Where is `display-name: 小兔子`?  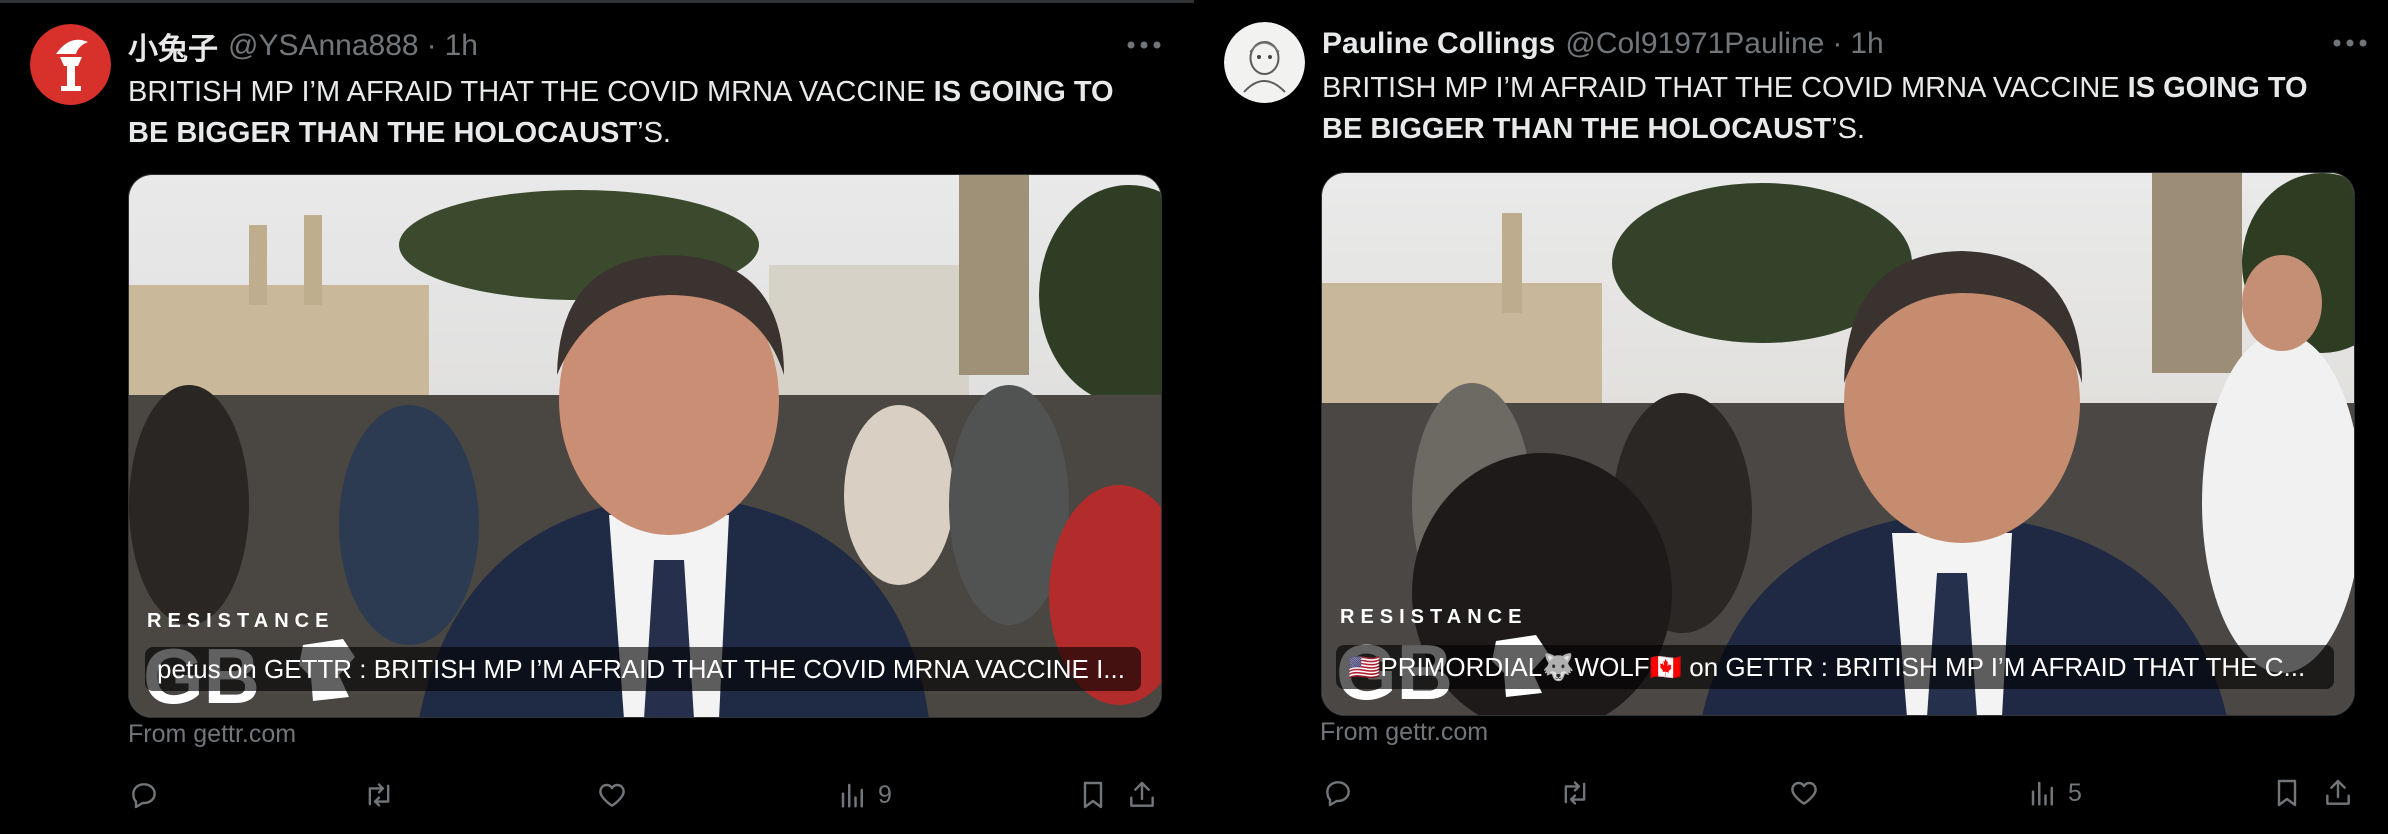 display-name: 小兔子 is located at coordinates (173, 46).